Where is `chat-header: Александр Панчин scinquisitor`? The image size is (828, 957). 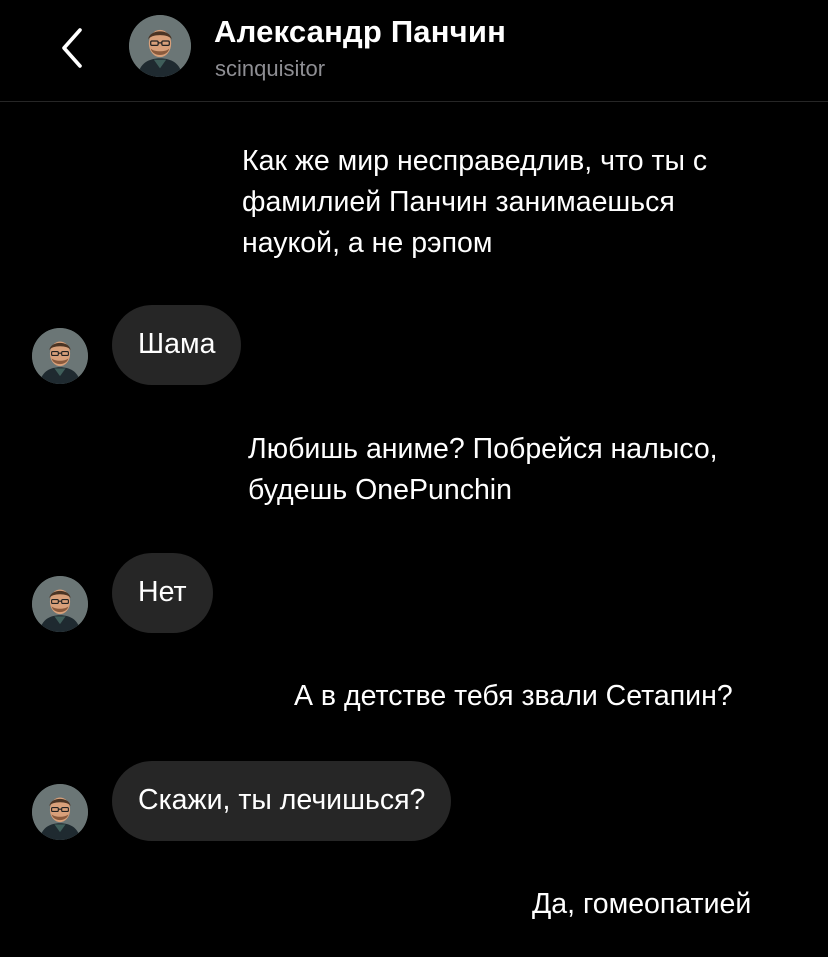 chat-header: Александр Панчин scinquisitor is located at coordinates (414, 51).